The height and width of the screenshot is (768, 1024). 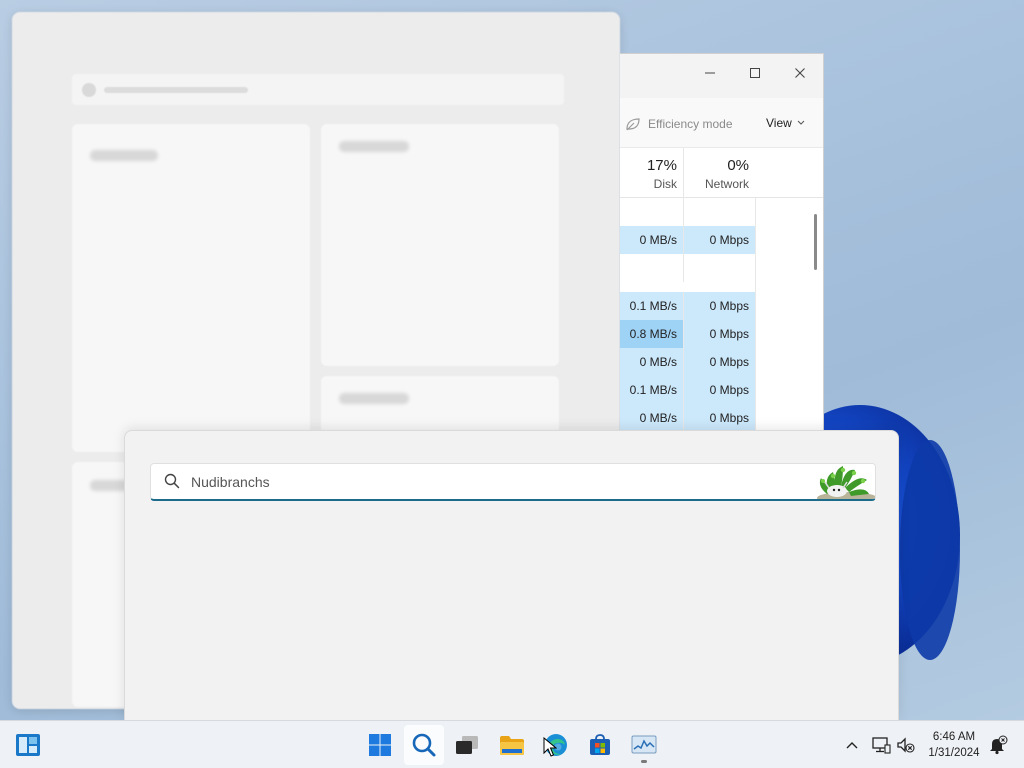 I want to click on store-button, so click(x=600, y=745).